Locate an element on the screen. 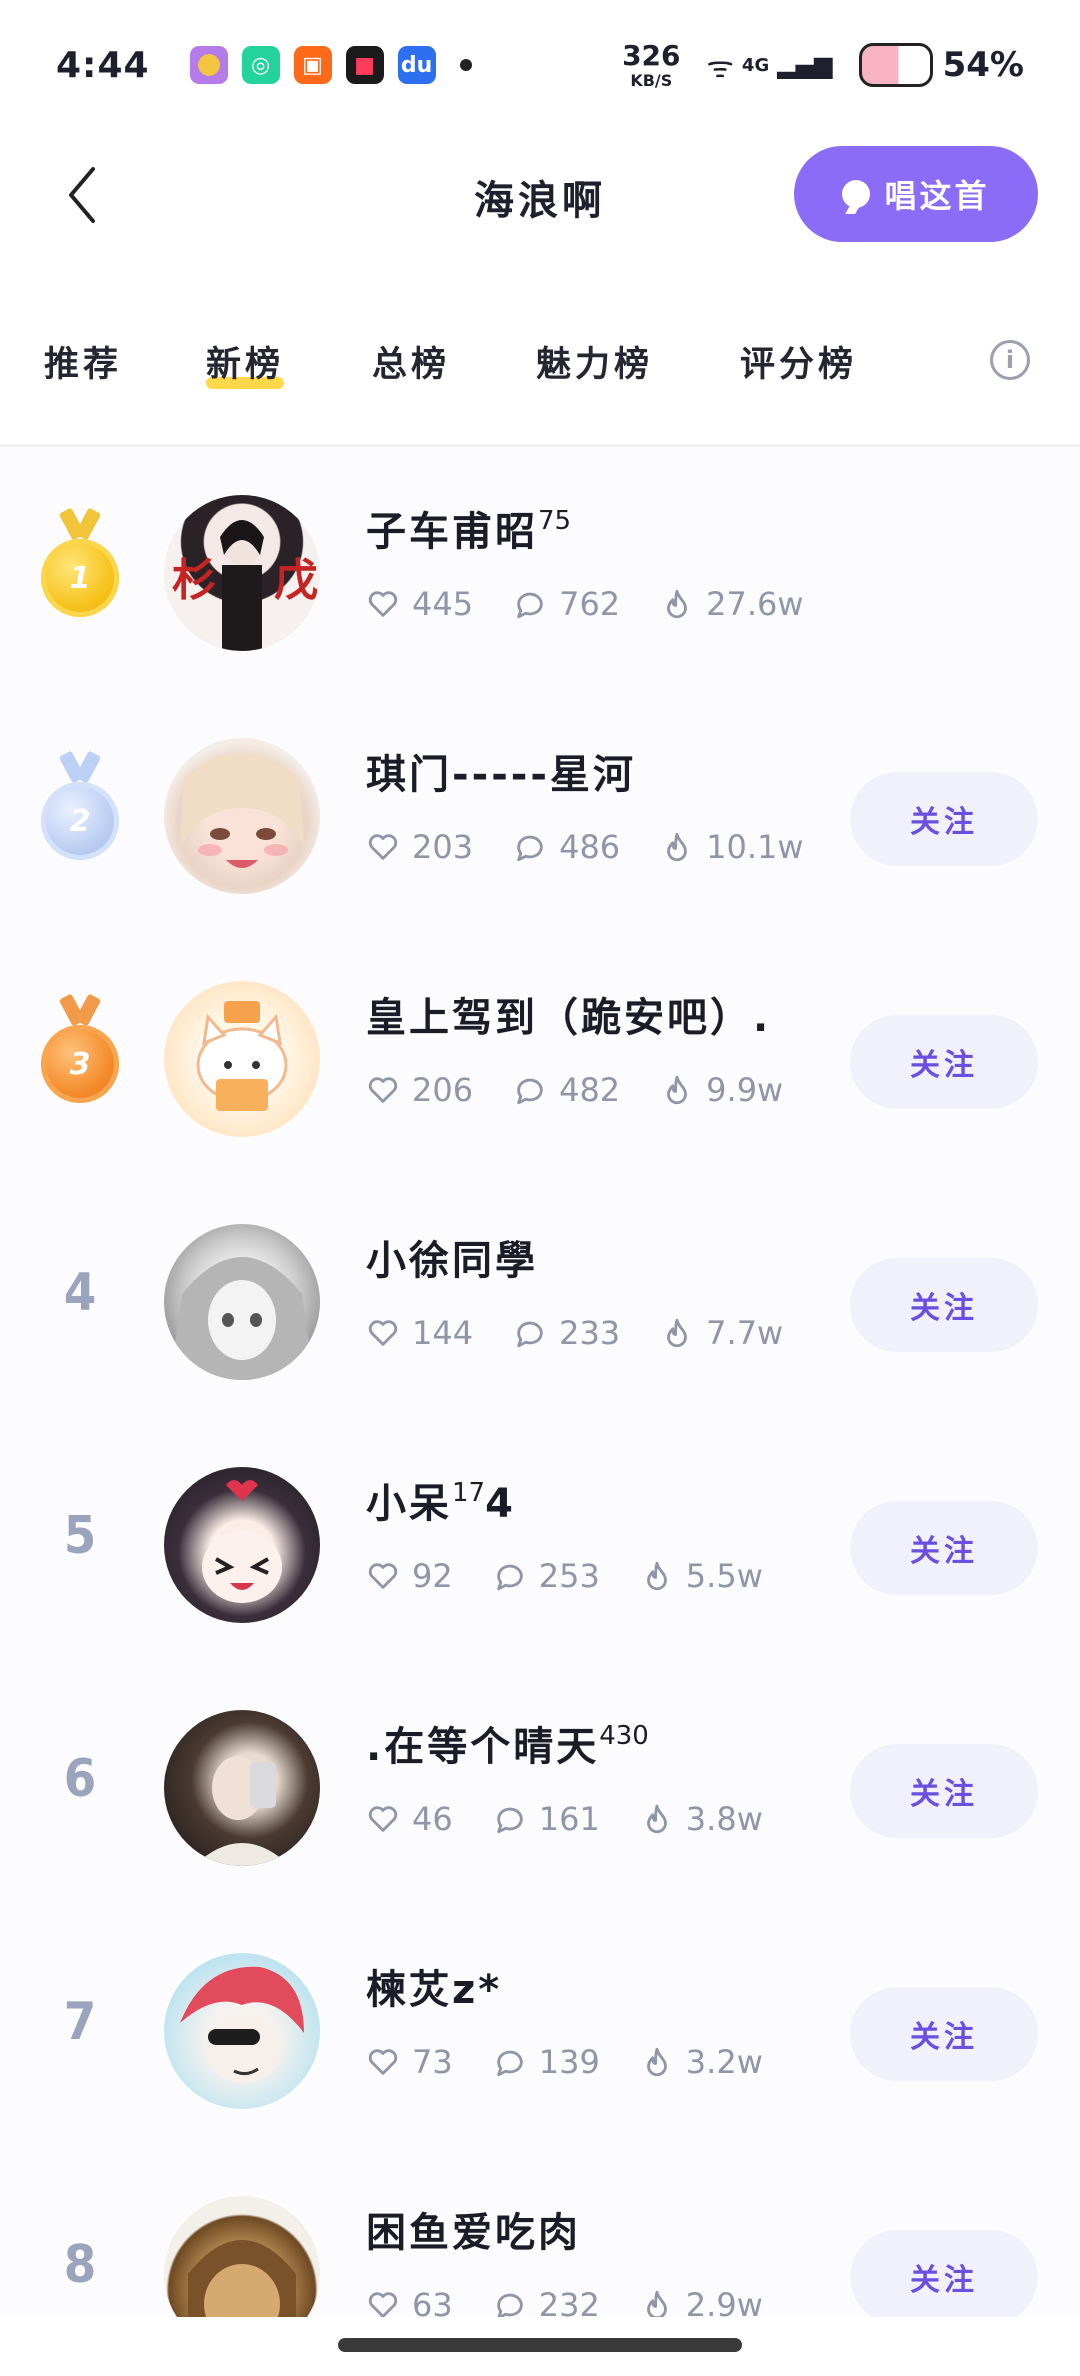  list-item: 8 困鱼爱吃肉 63 232 2.9w 关注 is located at coordinates (540, 2232).